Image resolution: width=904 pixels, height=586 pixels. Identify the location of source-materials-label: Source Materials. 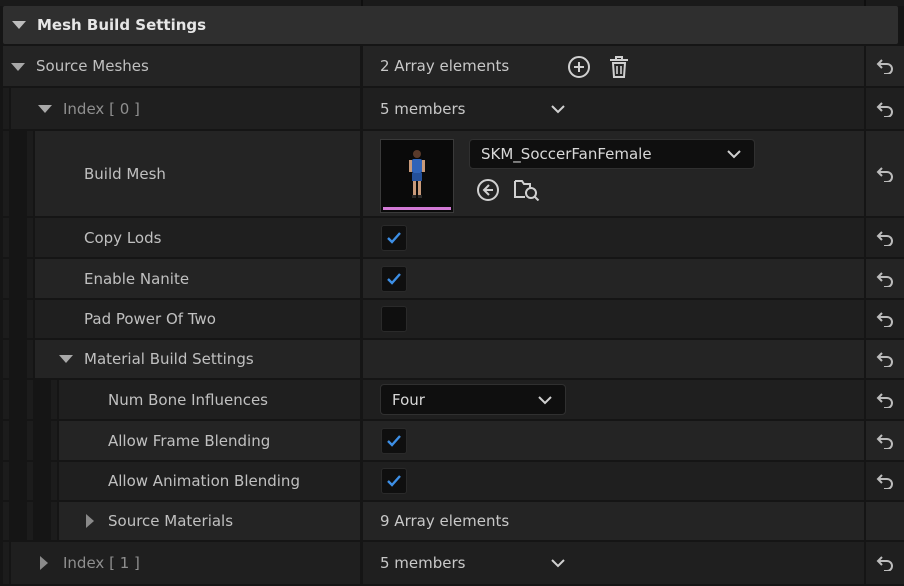
(171, 521).